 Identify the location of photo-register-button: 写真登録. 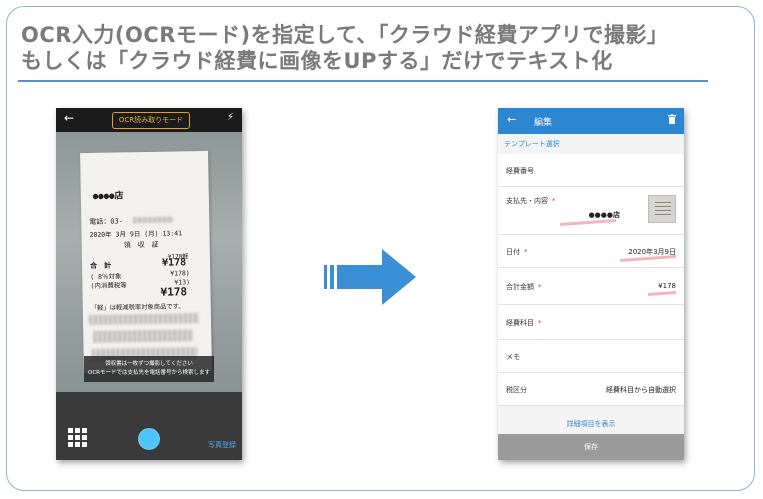
(222, 445).